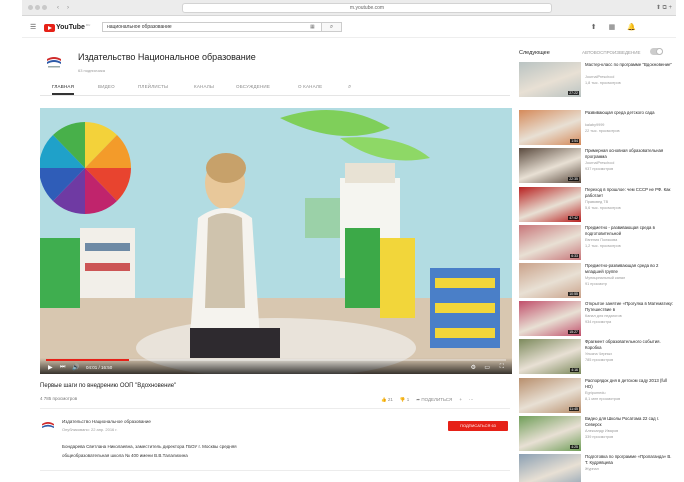  I want to click on video-thumbnail: 1:54, so click(550, 128).